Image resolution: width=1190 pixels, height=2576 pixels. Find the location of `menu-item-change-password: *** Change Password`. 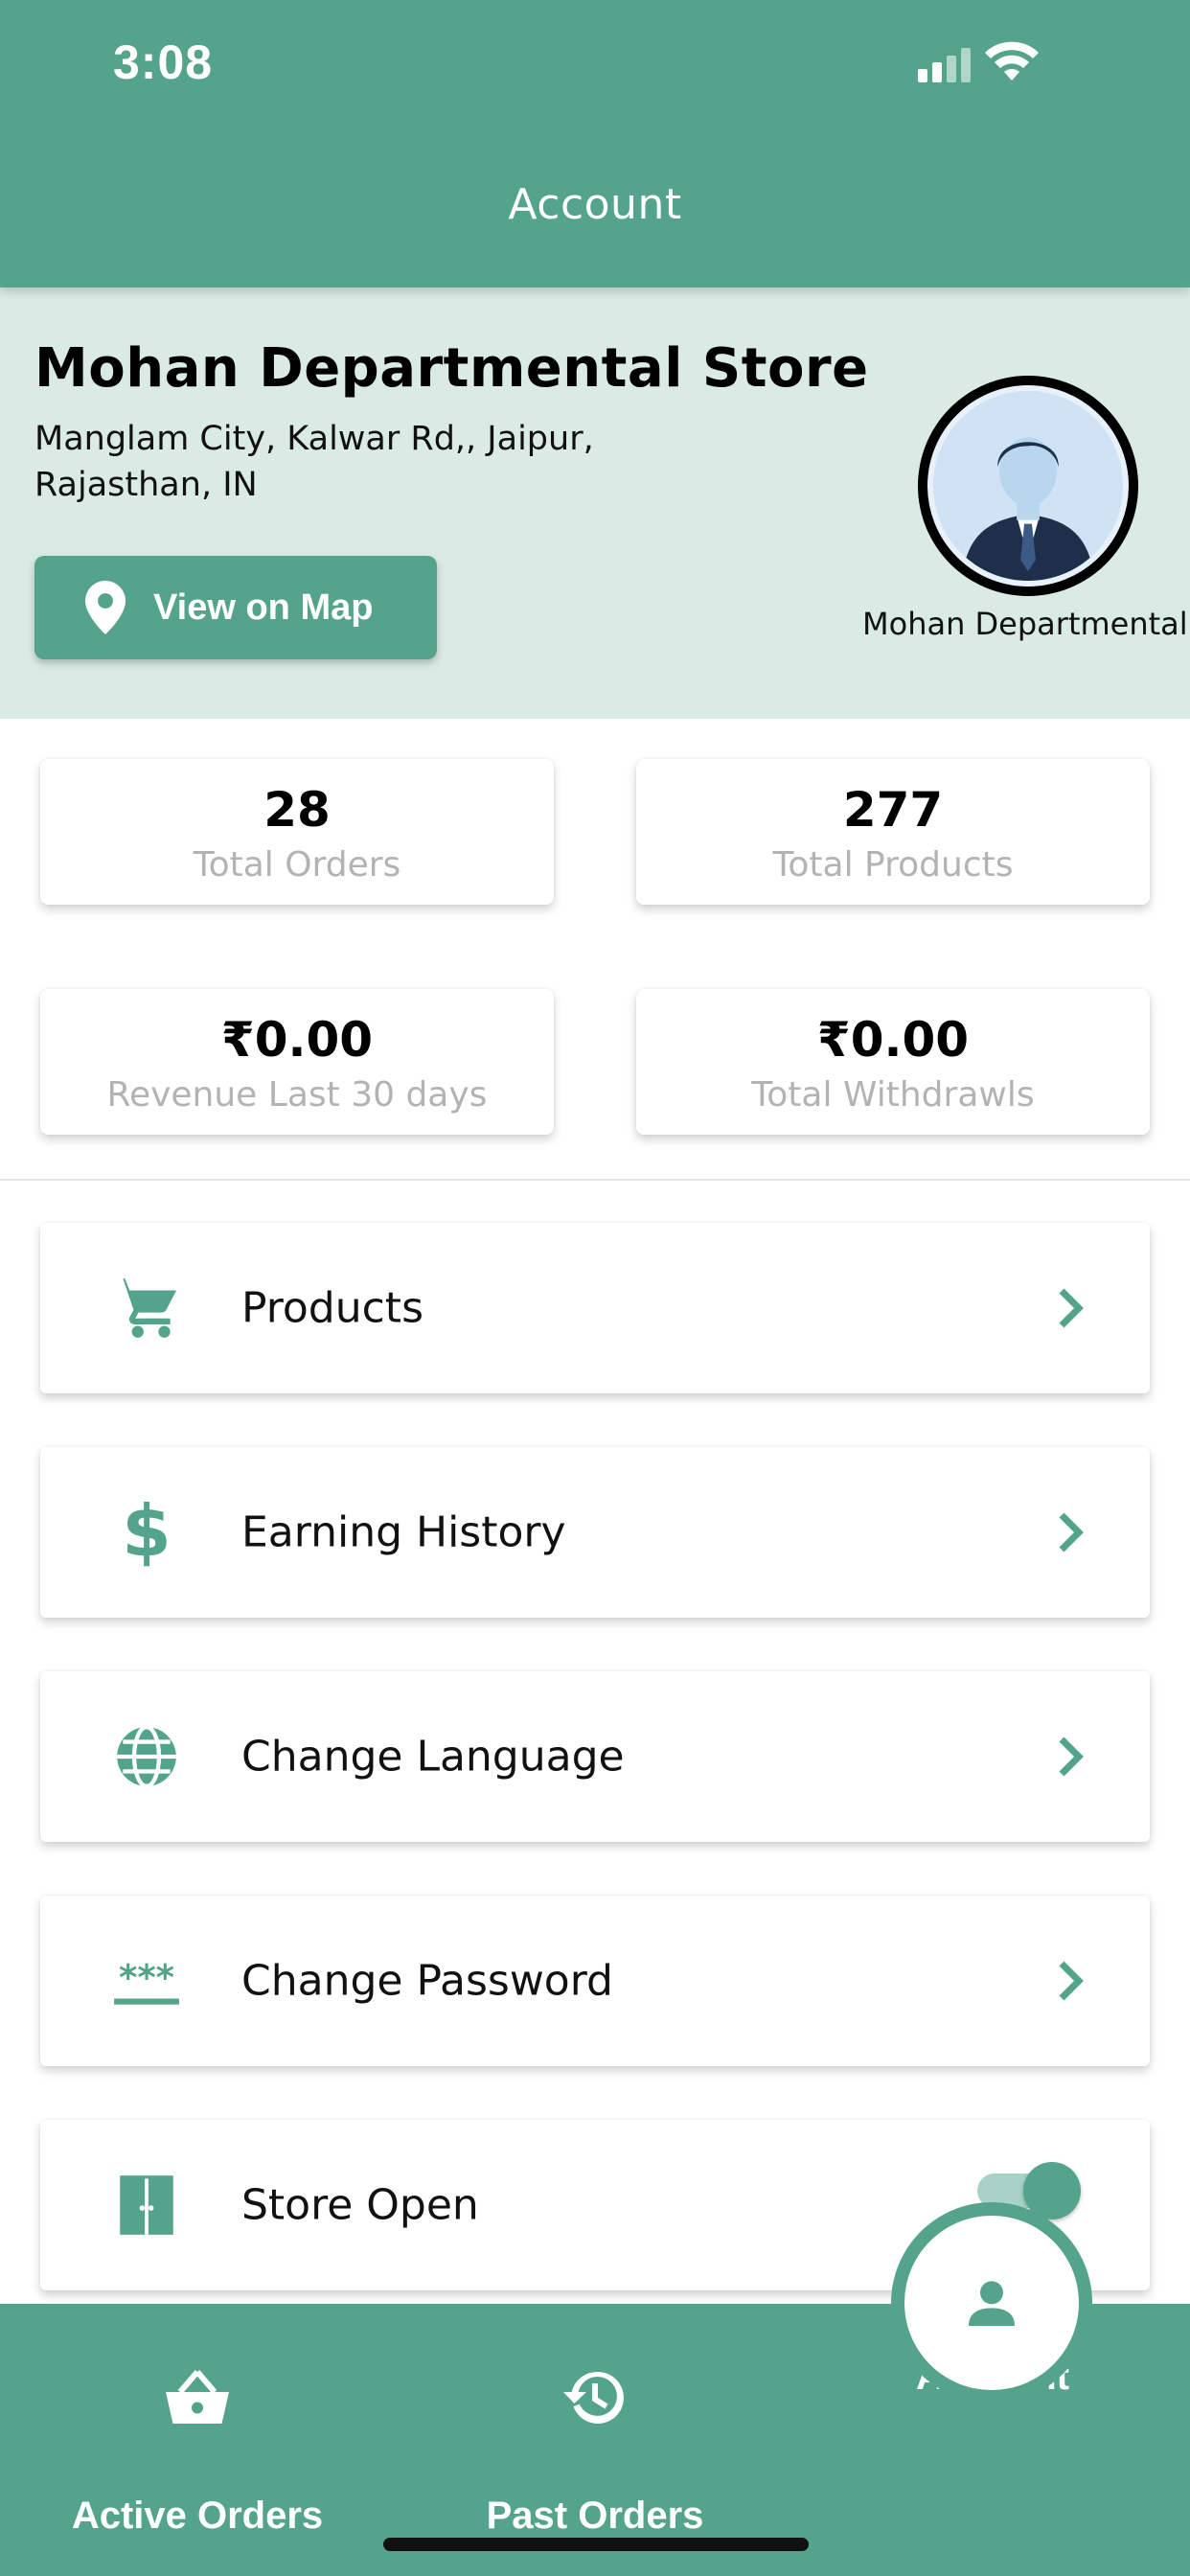

menu-item-change-password: *** Change Password is located at coordinates (595, 1981).